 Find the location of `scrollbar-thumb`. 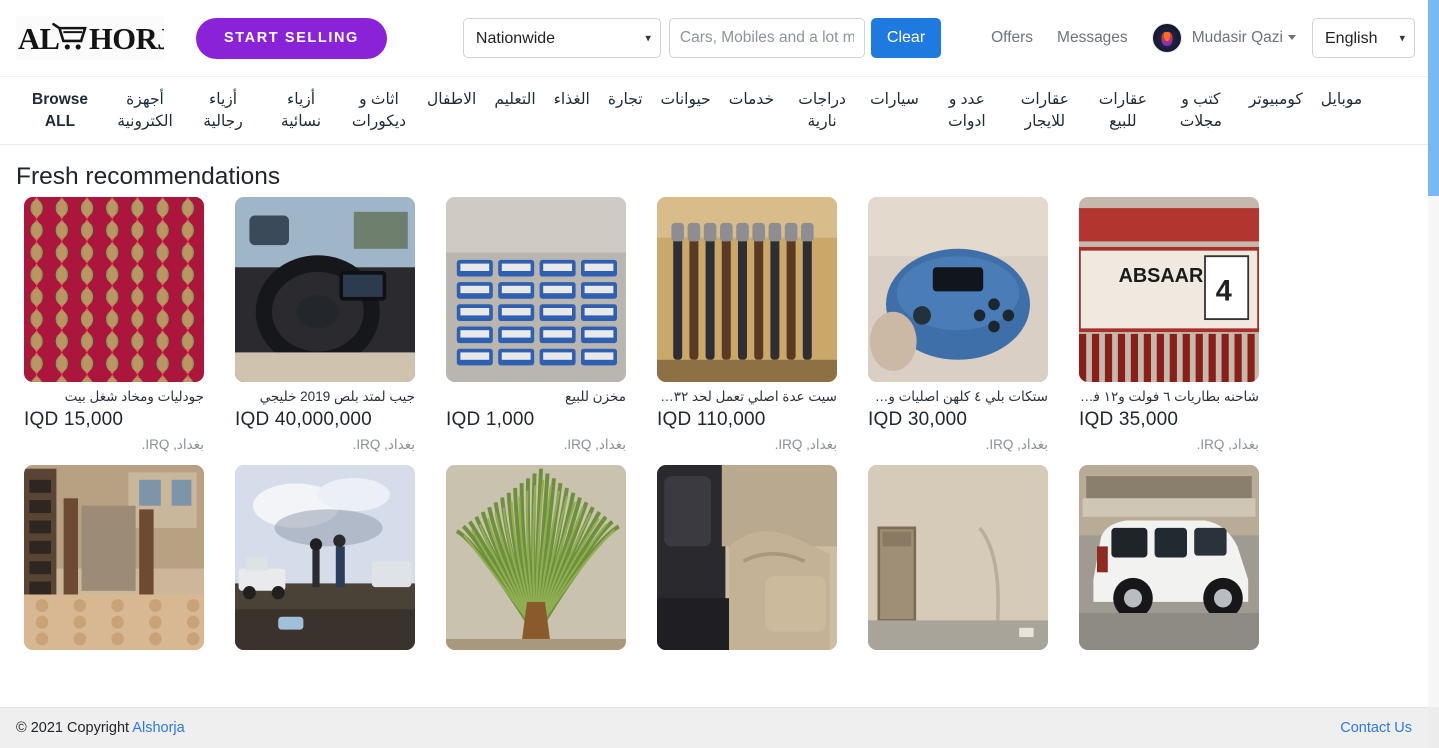

scrollbar-thumb is located at coordinates (1433, 98).